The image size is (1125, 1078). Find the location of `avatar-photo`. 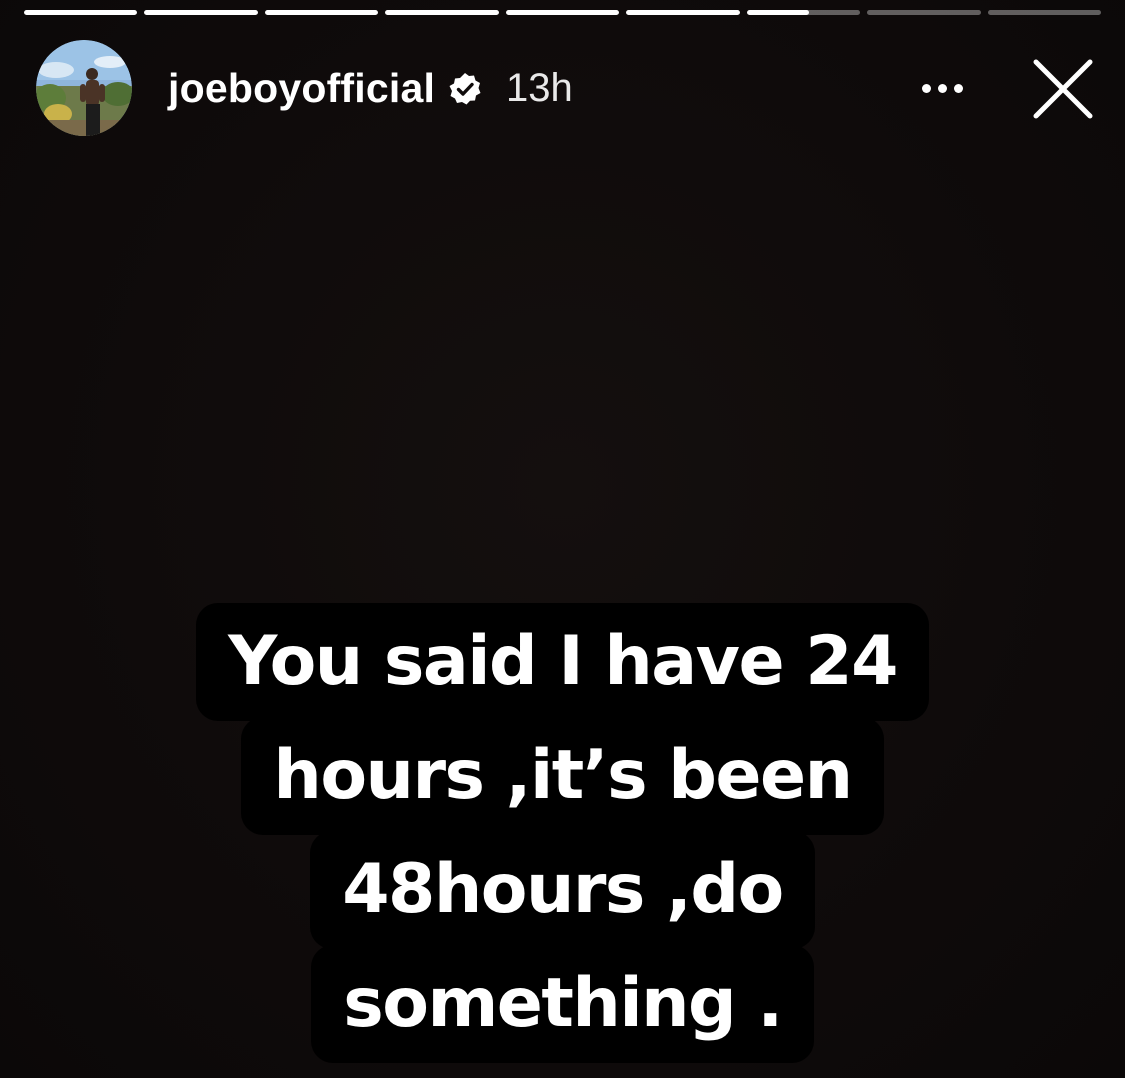

avatar-photo is located at coordinates (84, 88).